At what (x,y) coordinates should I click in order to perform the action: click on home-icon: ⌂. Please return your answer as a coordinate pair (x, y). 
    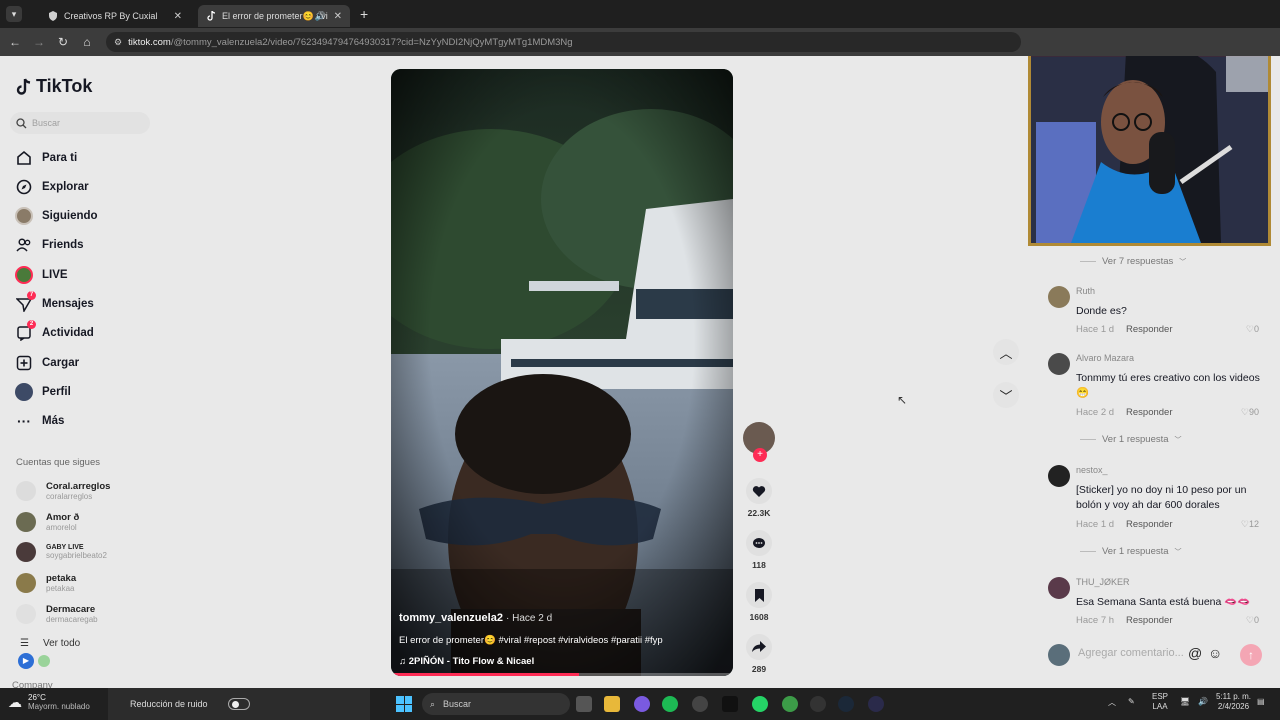
    Looking at the image, I should click on (87, 42).